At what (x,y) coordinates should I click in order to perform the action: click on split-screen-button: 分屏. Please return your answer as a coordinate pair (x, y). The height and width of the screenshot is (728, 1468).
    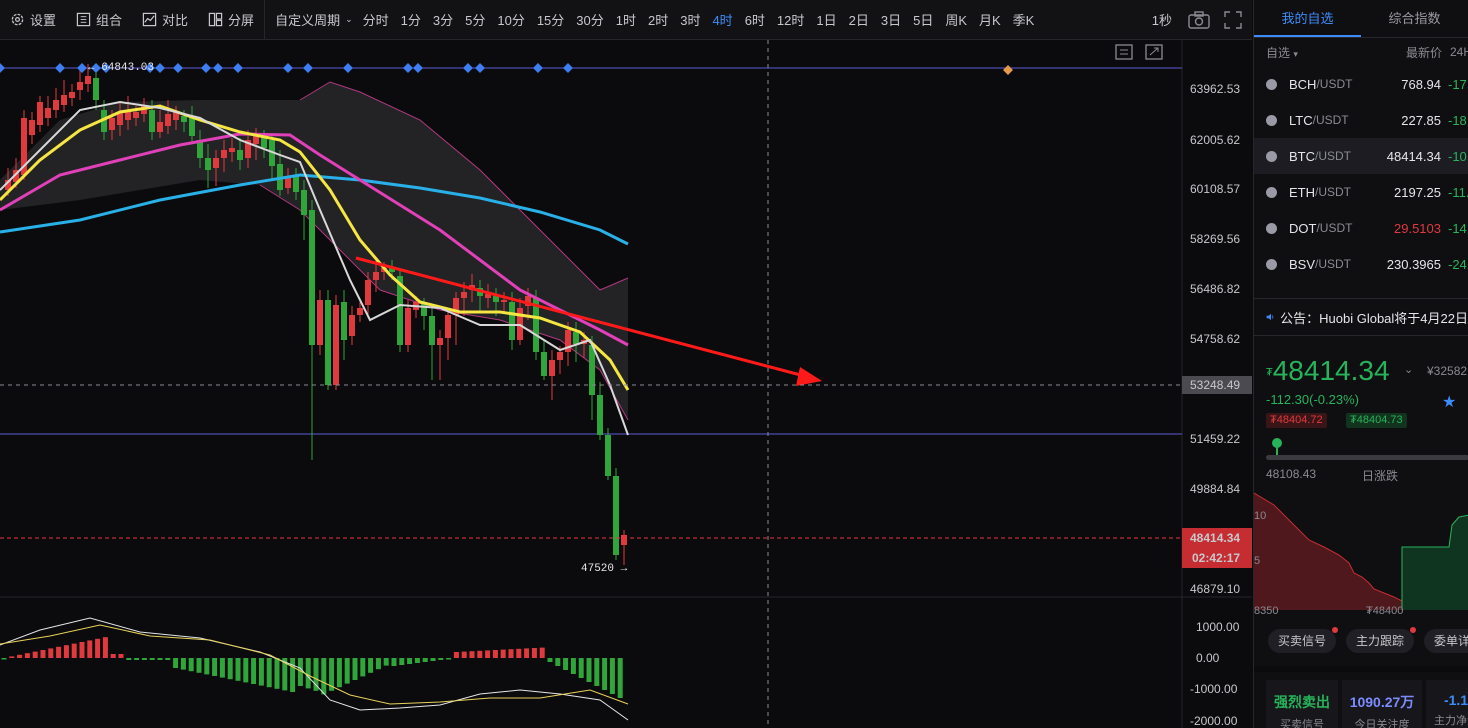
    Looking at the image, I should click on (231, 20).